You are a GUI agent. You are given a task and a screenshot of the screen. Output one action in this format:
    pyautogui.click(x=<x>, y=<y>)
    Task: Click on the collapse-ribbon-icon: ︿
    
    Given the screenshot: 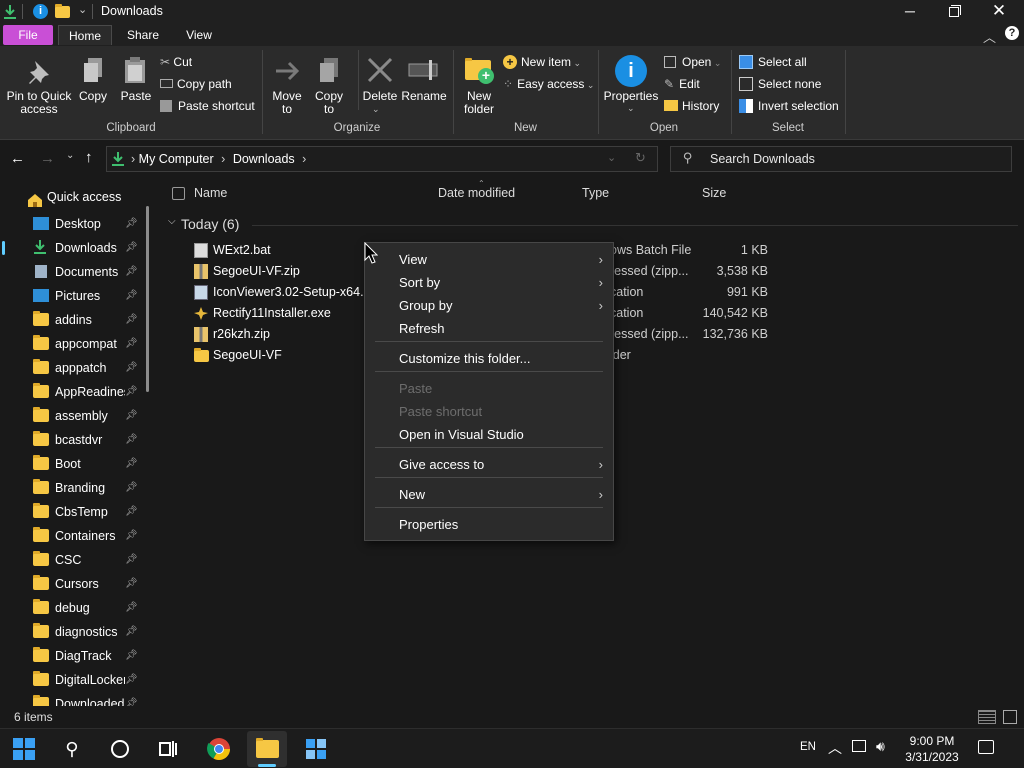 What is the action you would take?
    pyautogui.click(x=989, y=36)
    